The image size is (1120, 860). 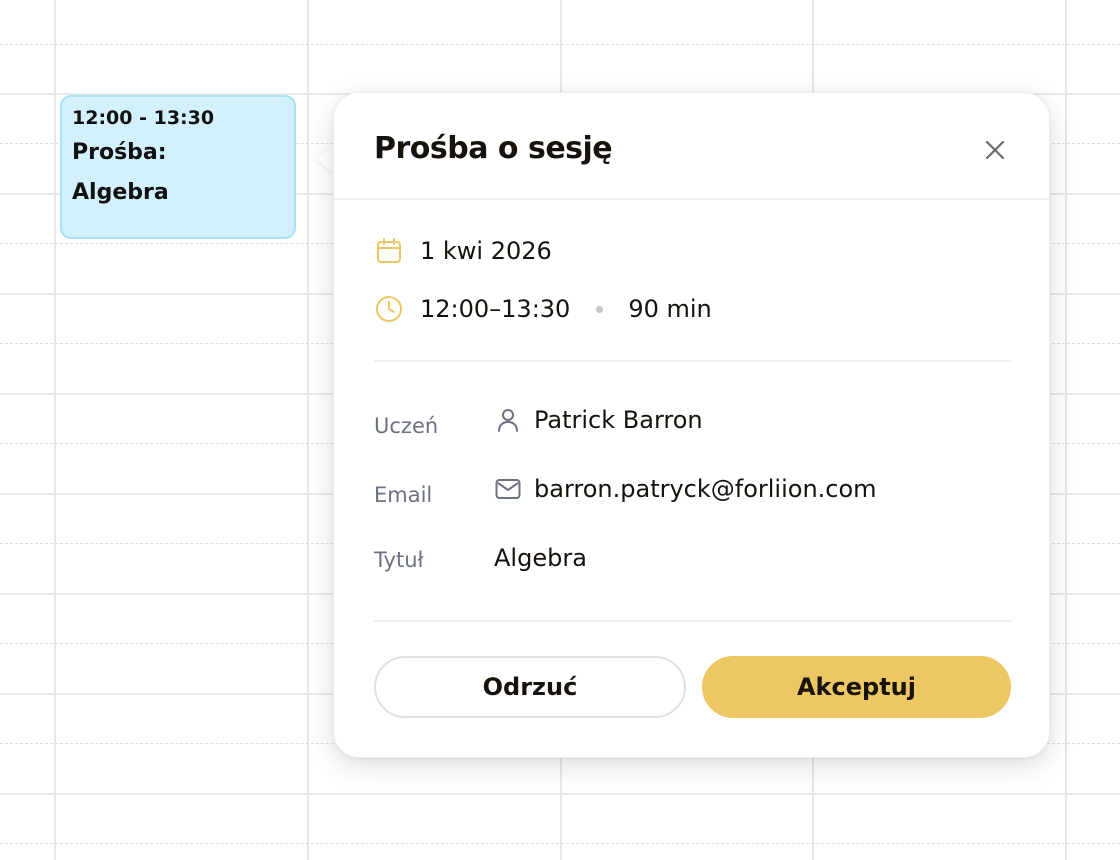 What do you see at coordinates (486, 251) in the screenshot?
I see `session-date: 1 kwi 2026` at bounding box center [486, 251].